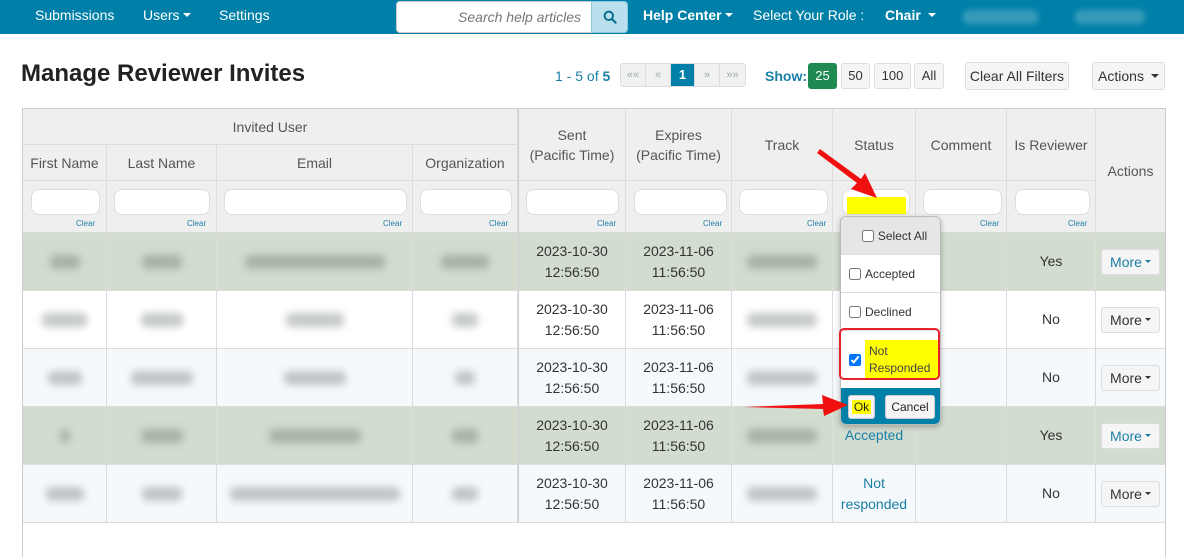 This screenshot has width=1184, height=557. What do you see at coordinates (679, 436) in the screenshot?
I see `cell-expires: 2023-11-06 11:56:50` at bounding box center [679, 436].